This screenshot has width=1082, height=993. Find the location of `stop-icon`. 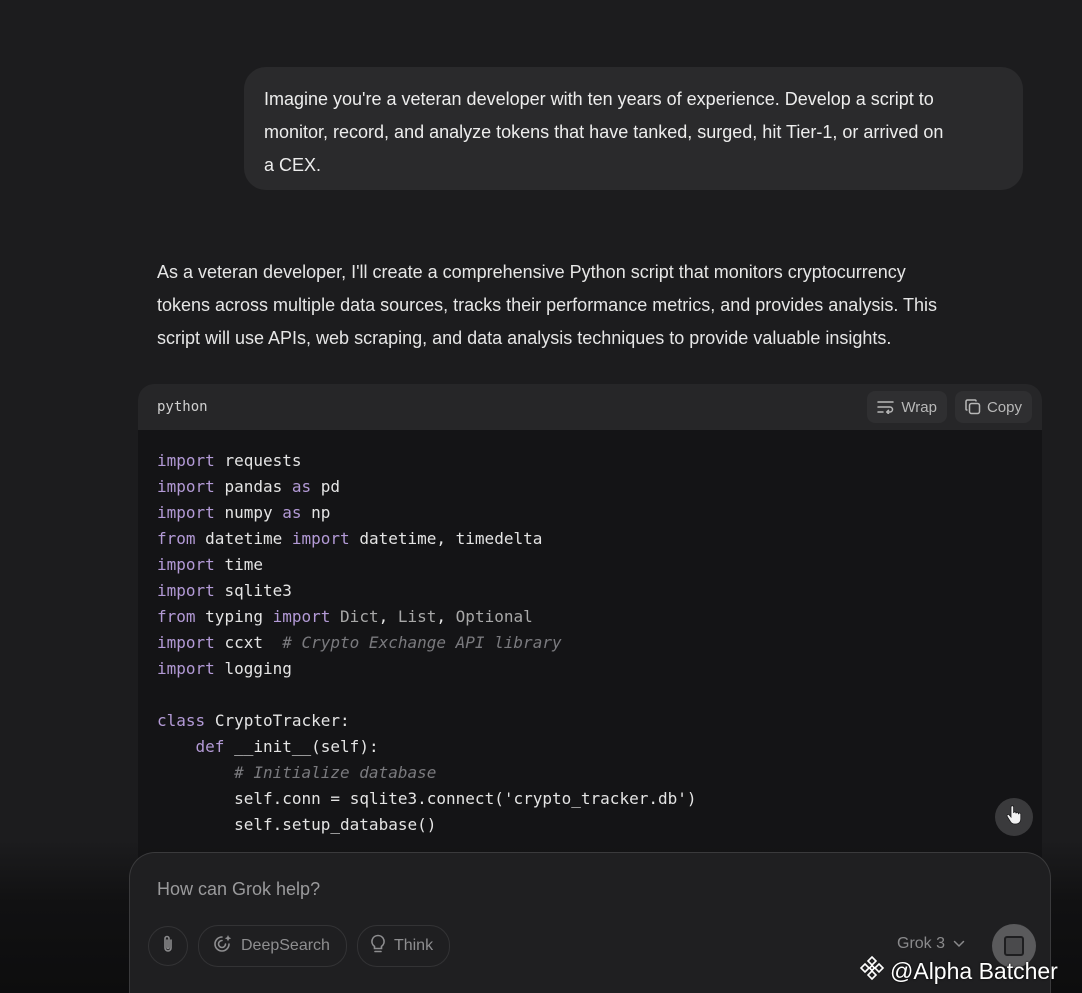

stop-icon is located at coordinates (1014, 946).